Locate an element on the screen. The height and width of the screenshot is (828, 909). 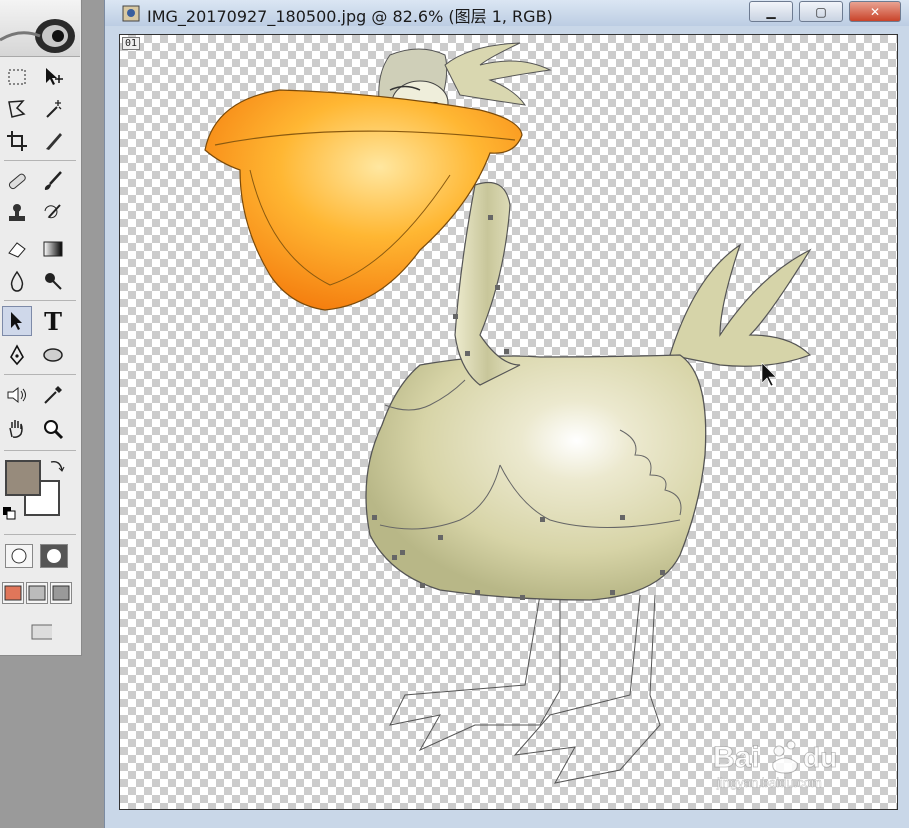
toolbox: T is located at coordinates (41, 328).